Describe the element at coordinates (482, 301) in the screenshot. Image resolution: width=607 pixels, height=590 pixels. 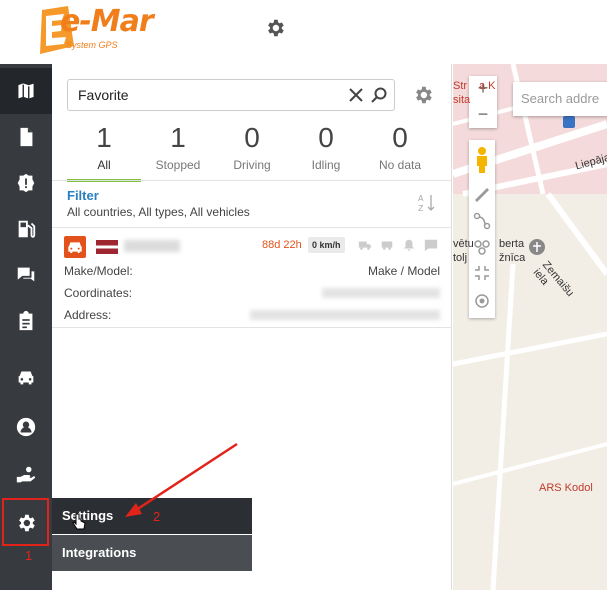
I see `locate-icon` at that location.